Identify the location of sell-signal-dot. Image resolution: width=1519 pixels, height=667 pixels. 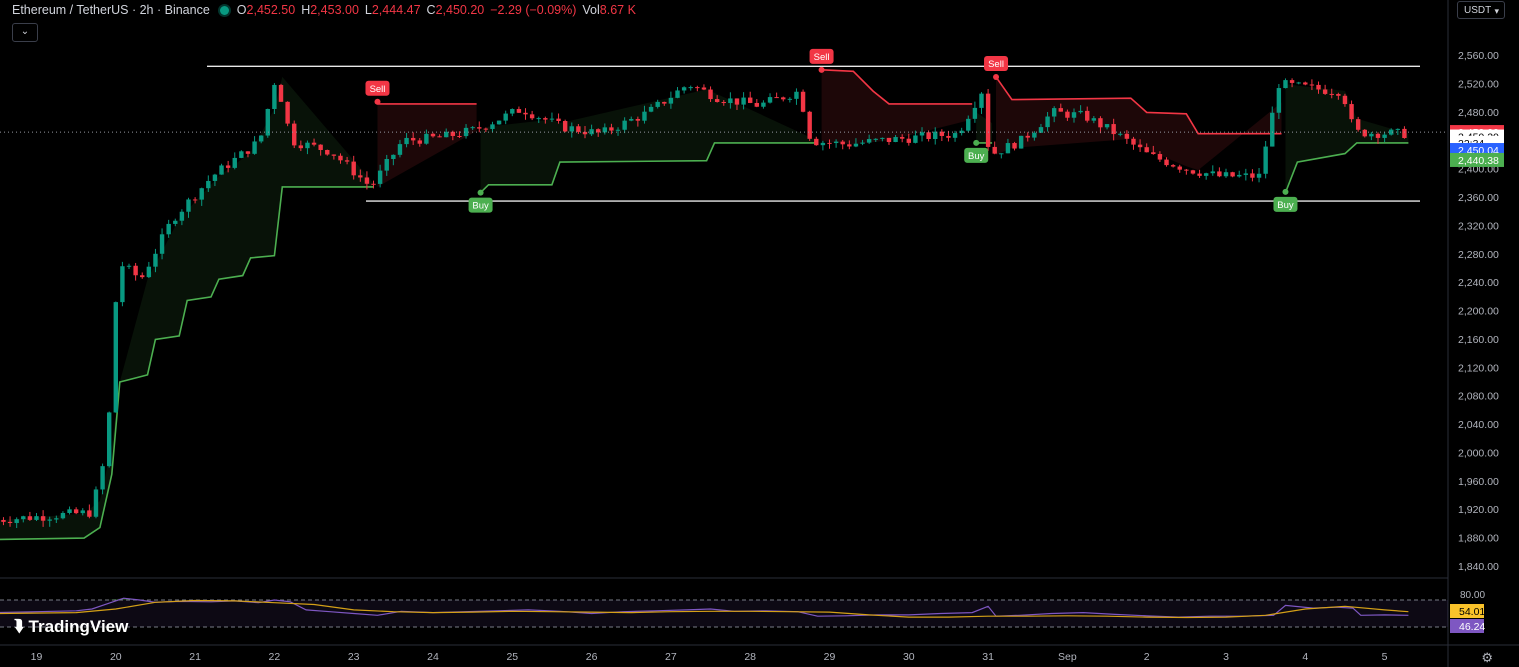
(996, 76).